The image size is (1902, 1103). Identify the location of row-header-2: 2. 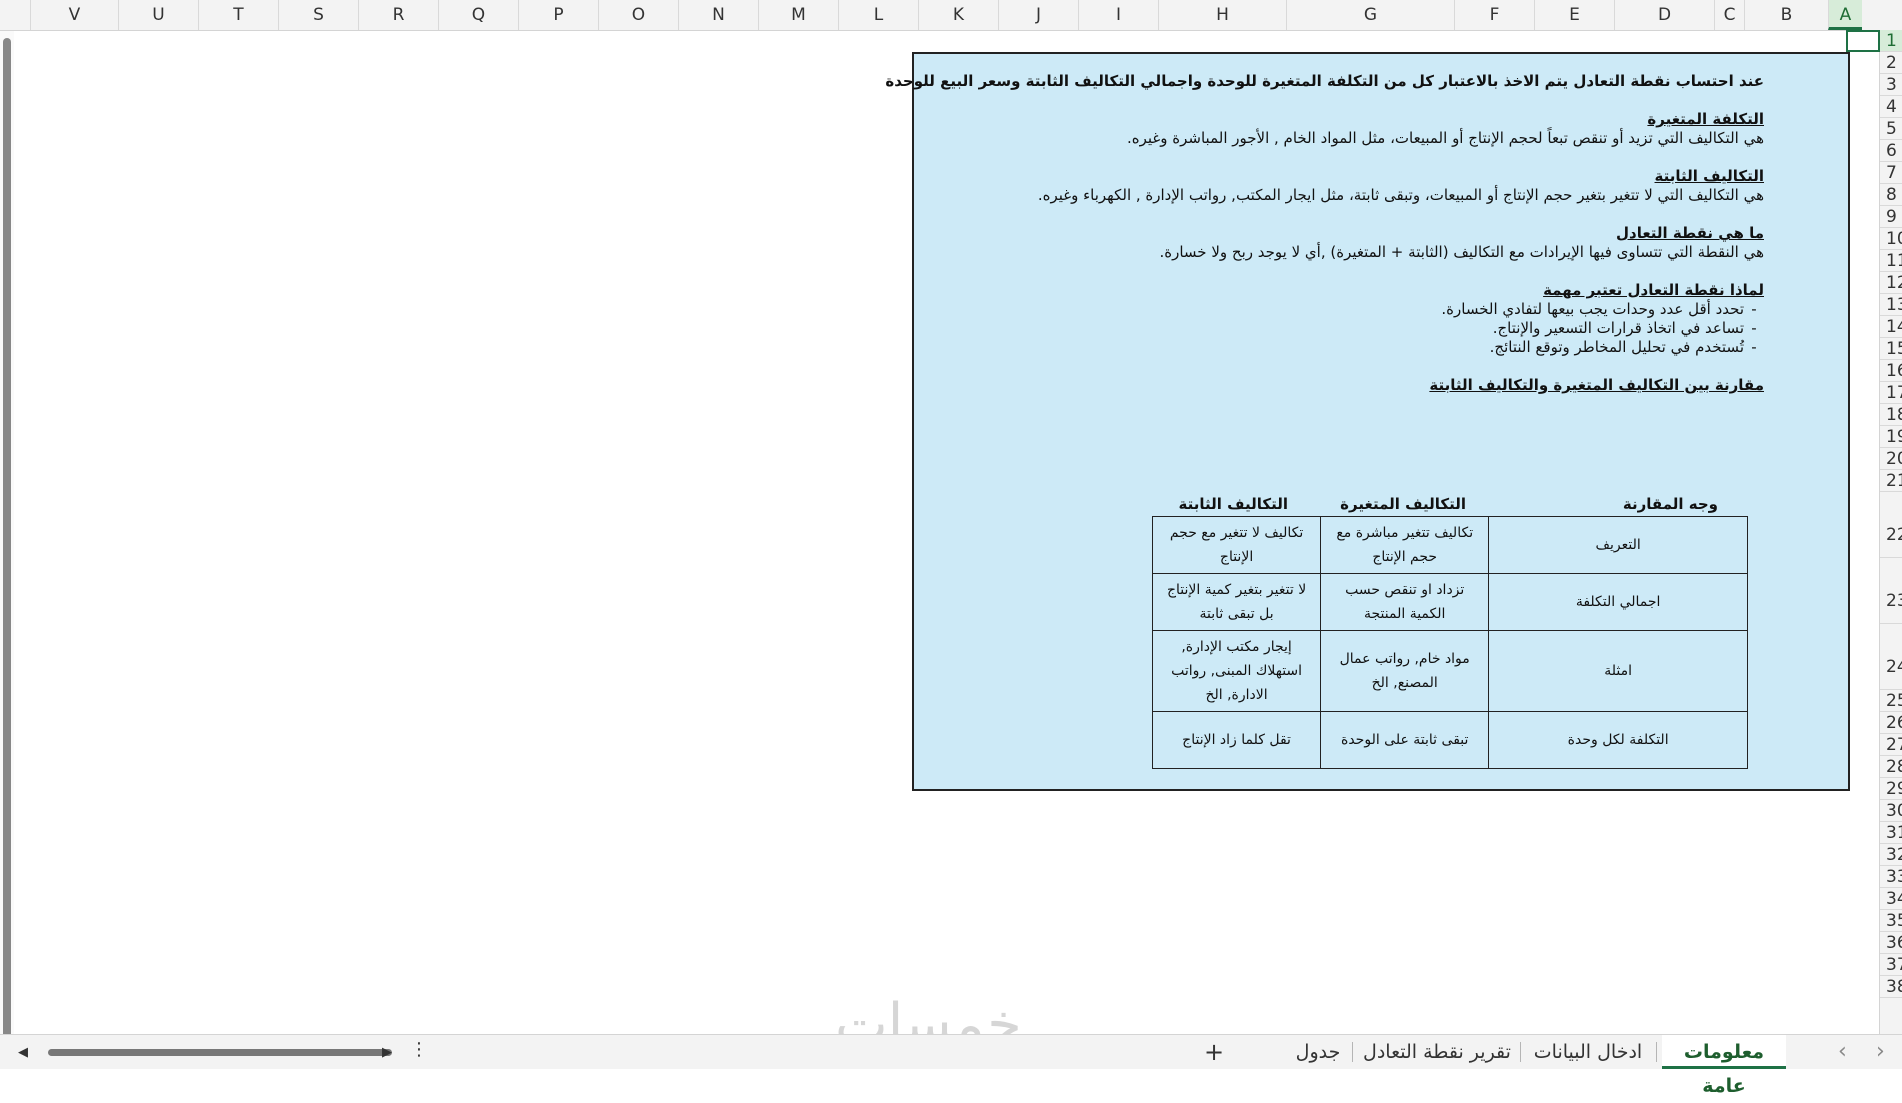
(1891, 63).